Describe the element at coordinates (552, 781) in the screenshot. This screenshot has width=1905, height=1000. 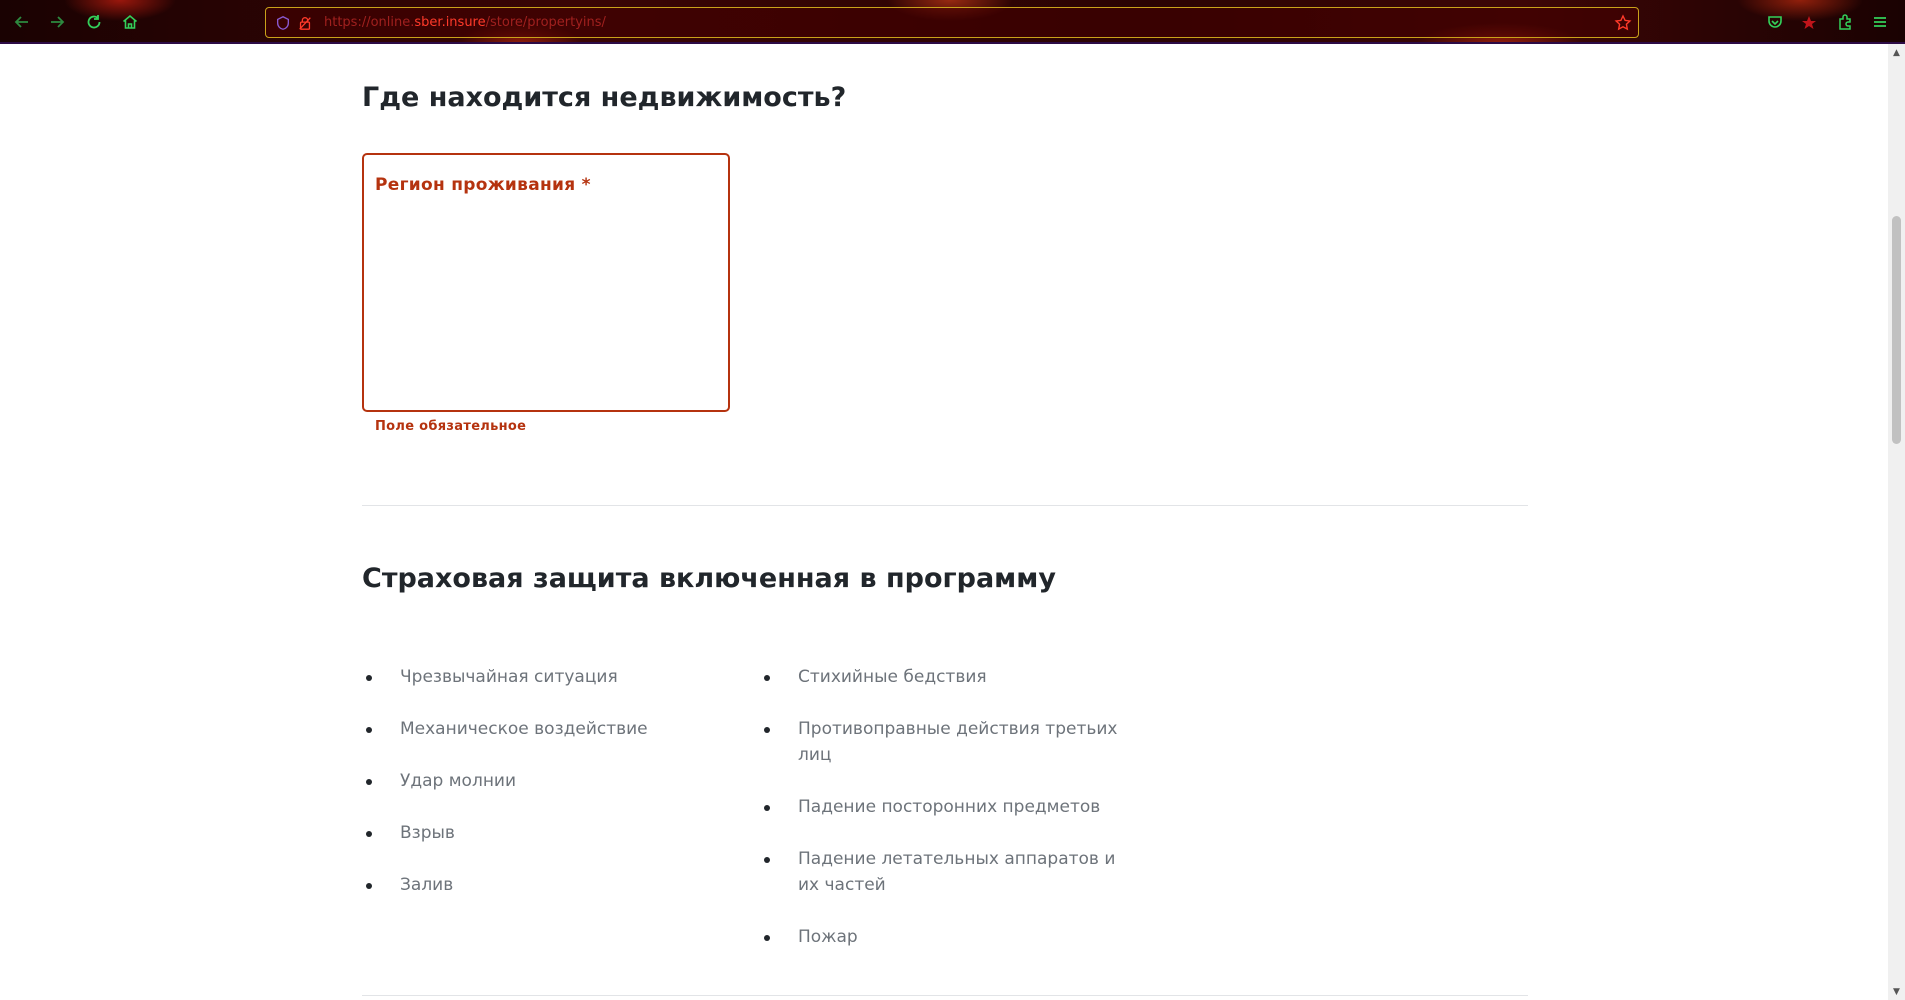
I see `list-item: Удар молнии` at that location.